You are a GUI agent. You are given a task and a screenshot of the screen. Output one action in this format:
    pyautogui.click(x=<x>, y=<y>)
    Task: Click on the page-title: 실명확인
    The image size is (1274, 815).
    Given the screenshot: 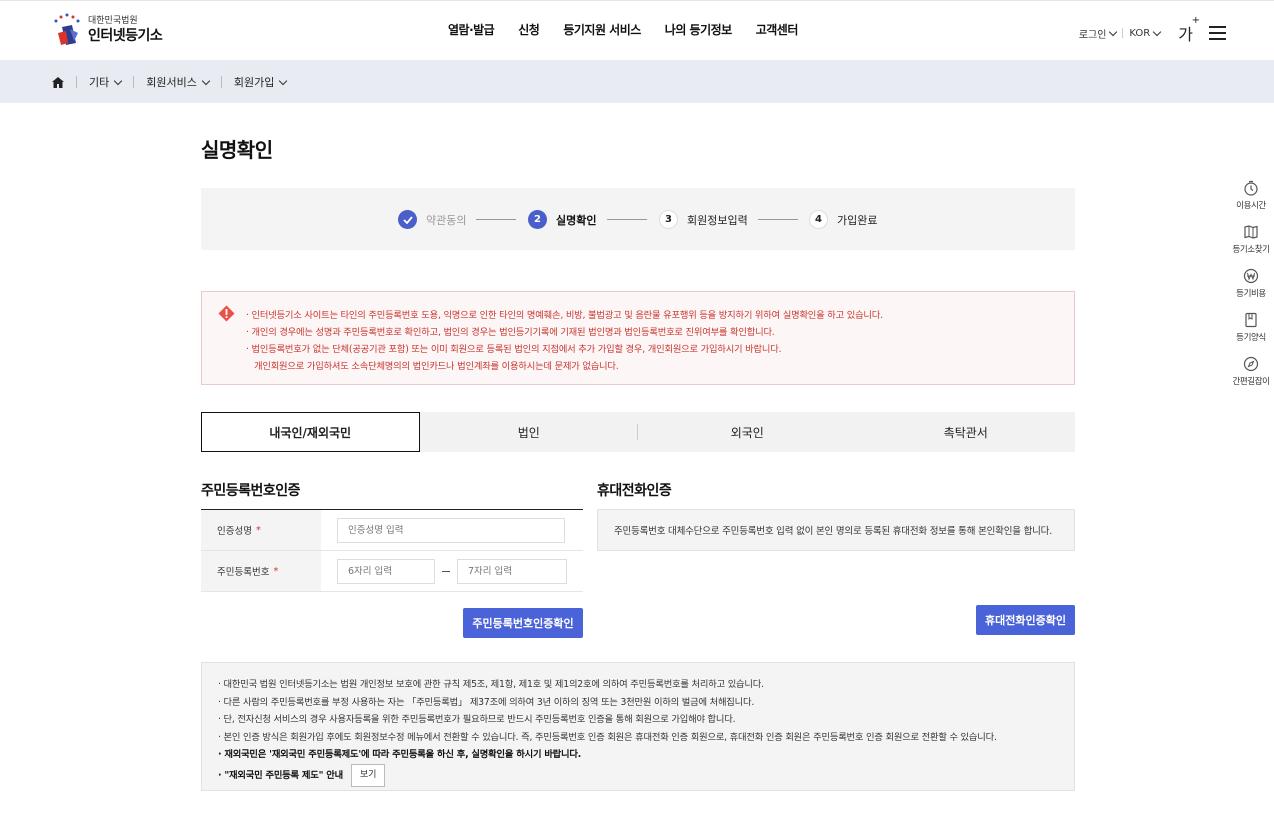 What is the action you would take?
    pyautogui.click(x=237, y=150)
    